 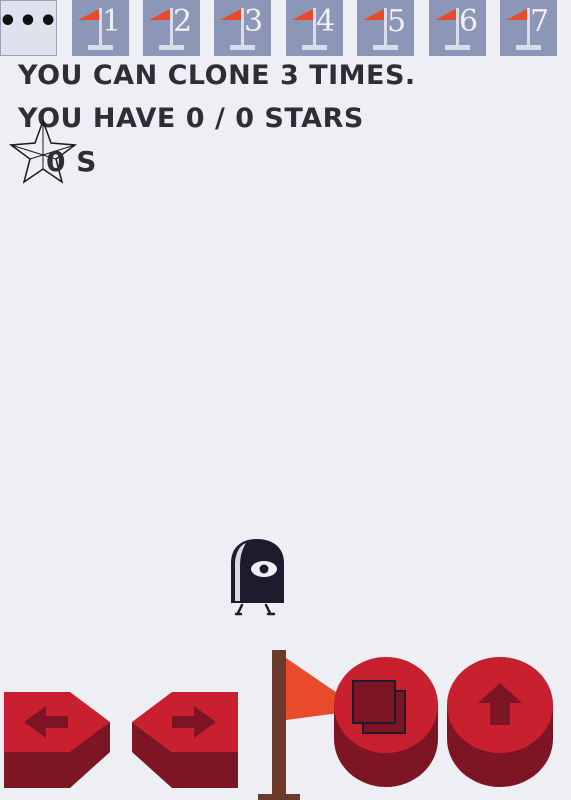 I want to click on level-number: 6, so click(x=469, y=21).